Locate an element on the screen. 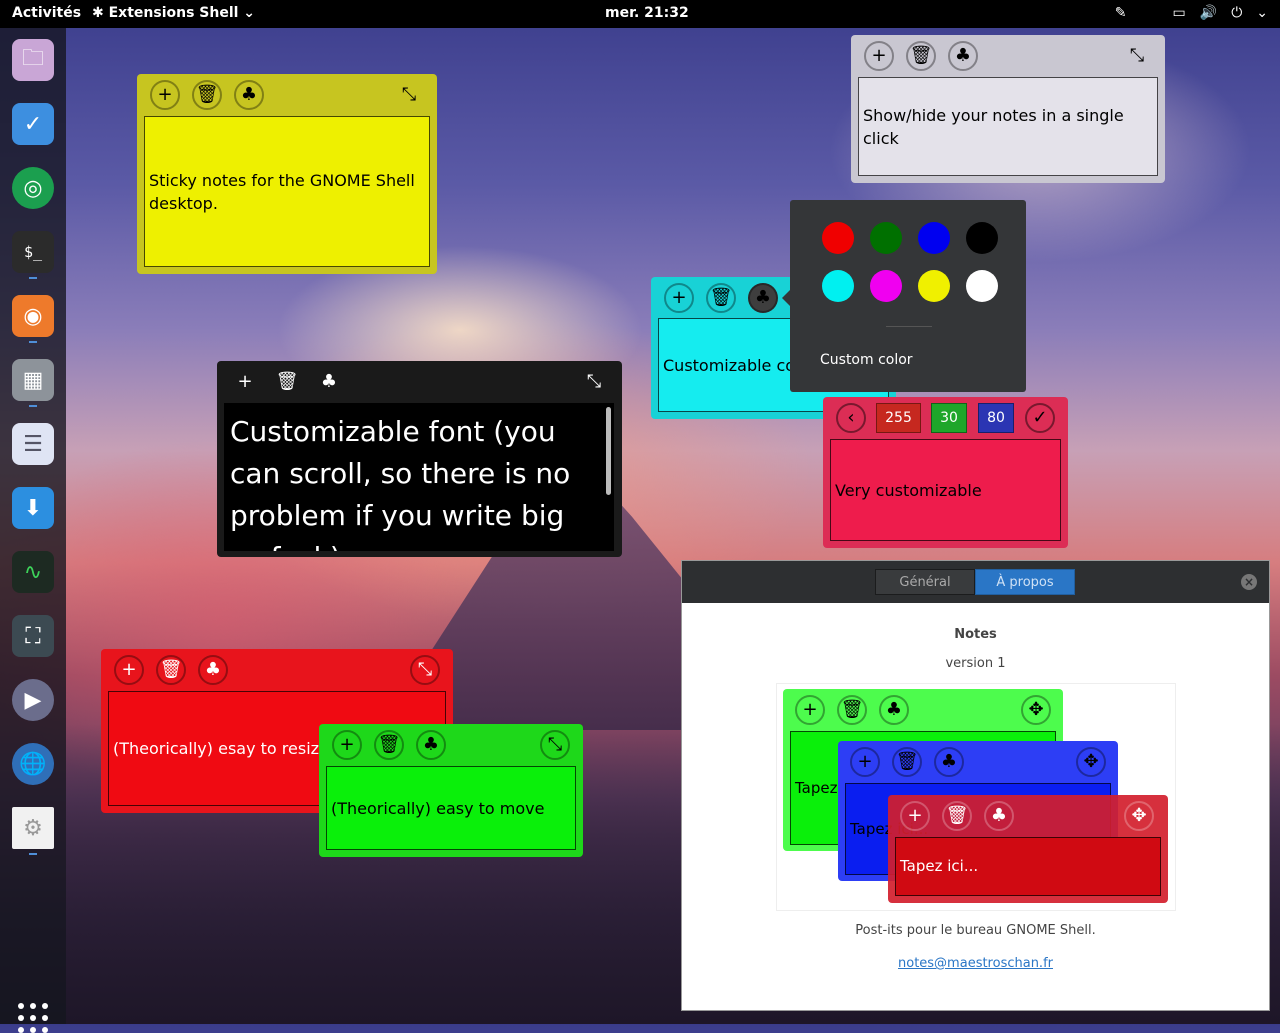 This screenshot has width=1280, height=1033. screen-icon: ▭ is located at coordinates (1179, 13).